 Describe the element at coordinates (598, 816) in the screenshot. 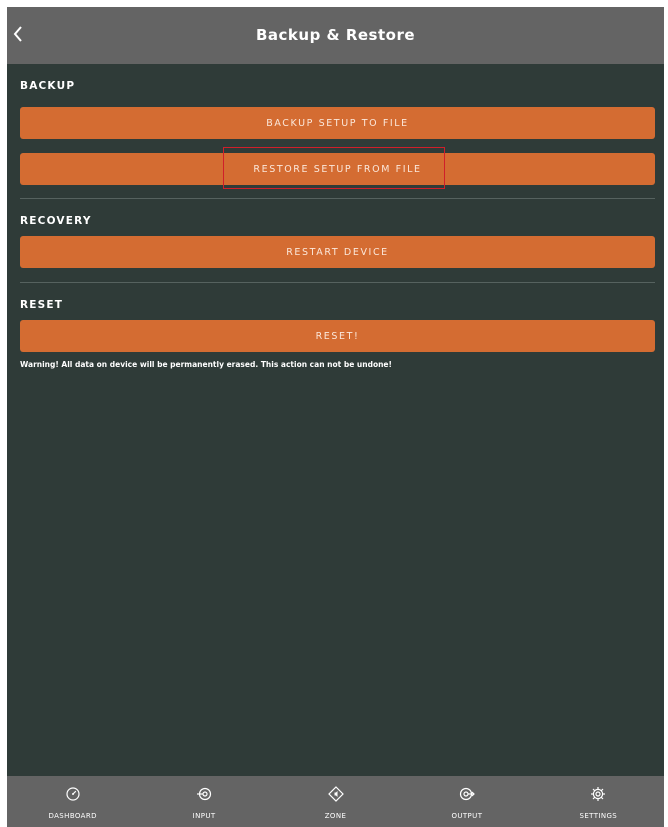

I see `nav-label-settings: SETTINGS` at that location.